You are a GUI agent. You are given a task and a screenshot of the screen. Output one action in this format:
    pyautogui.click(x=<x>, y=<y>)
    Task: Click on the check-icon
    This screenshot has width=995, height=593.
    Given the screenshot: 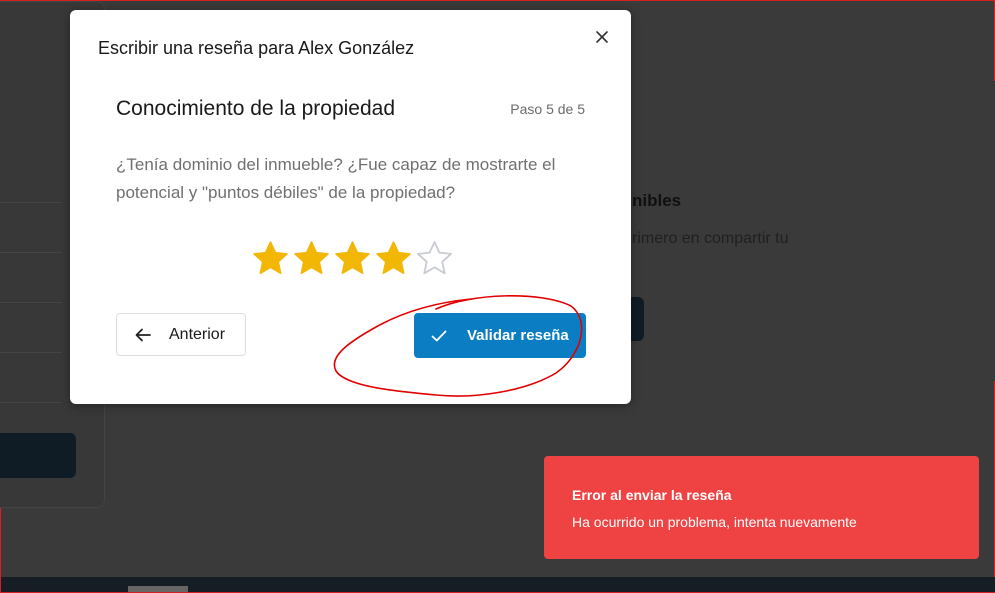 What is the action you would take?
    pyautogui.click(x=440, y=336)
    